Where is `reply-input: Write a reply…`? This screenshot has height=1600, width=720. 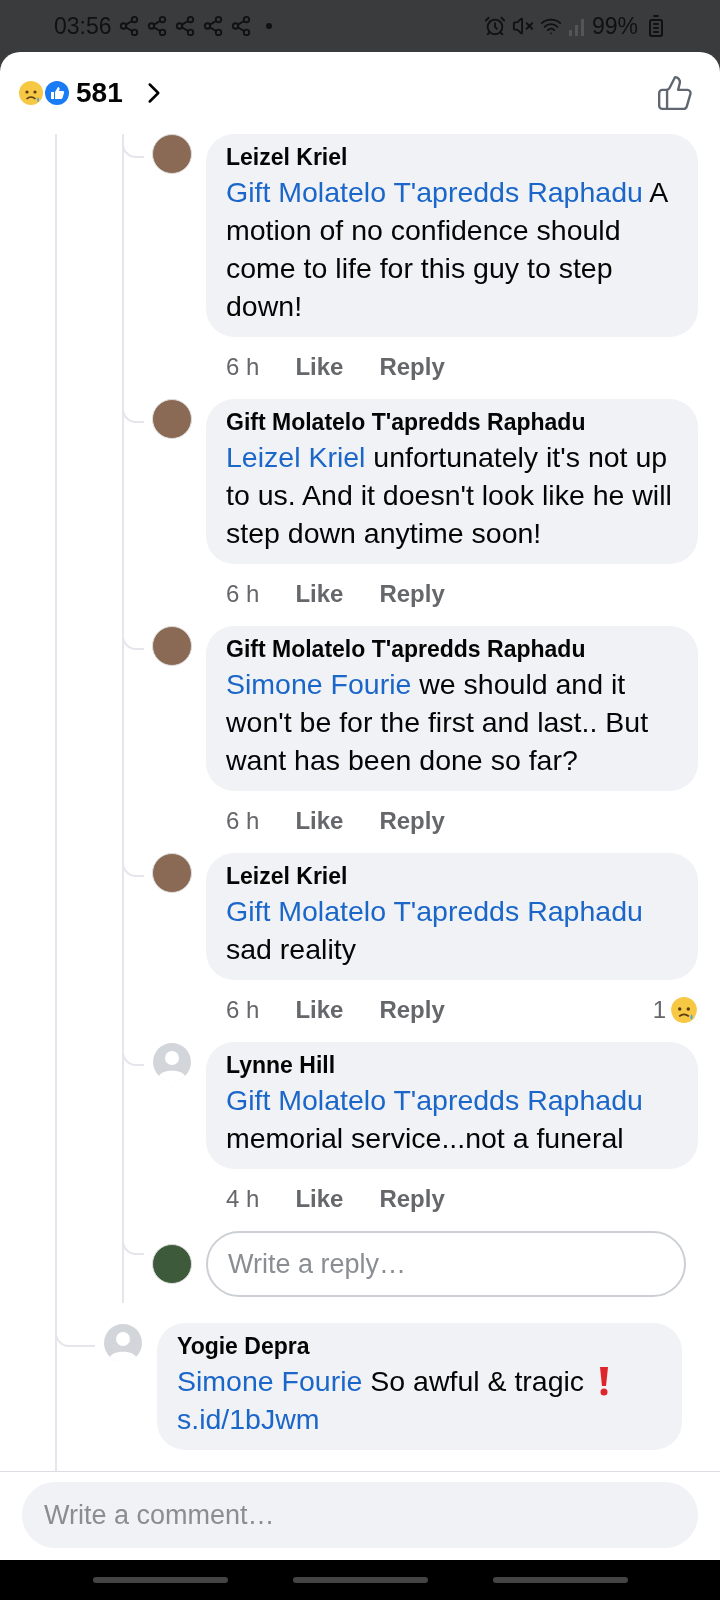
reply-input: Write a reply… is located at coordinates (446, 1264).